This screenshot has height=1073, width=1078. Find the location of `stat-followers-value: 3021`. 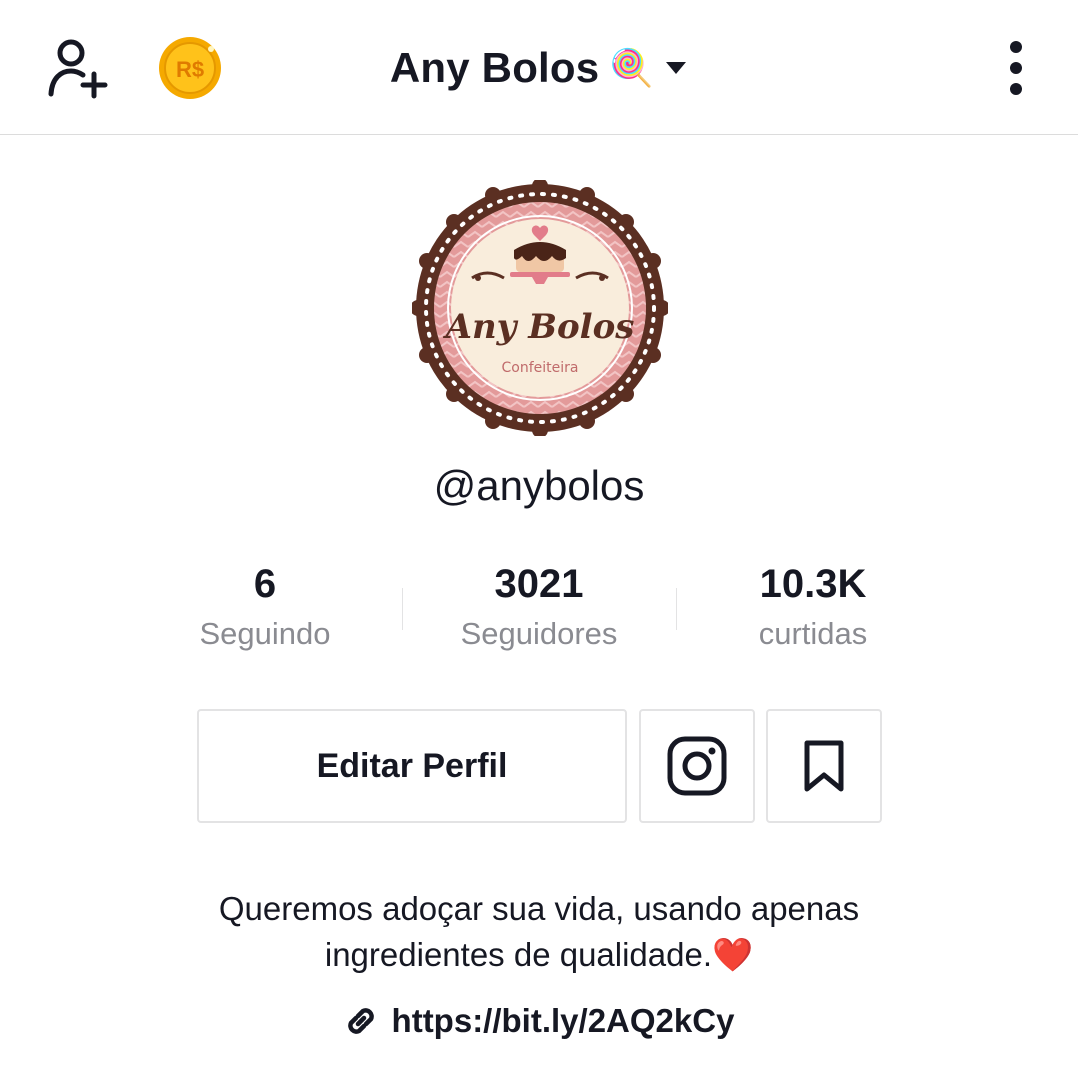

stat-followers-value: 3021 is located at coordinates (539, 584).